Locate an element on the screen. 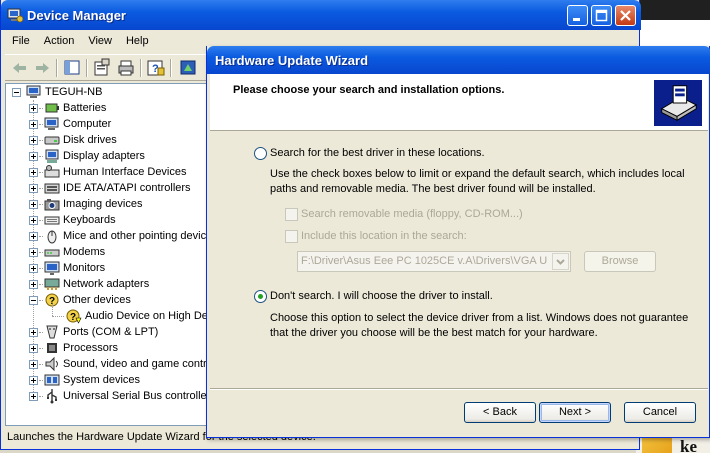  help-button: ? is located at coordinates (156, 68).